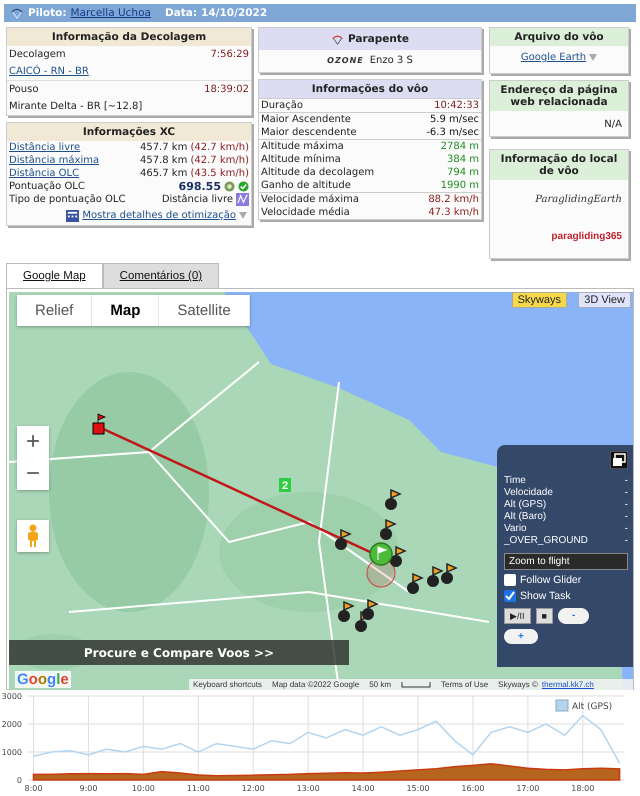  What do you see at coordinates (317, 172) in the screenshot?
I see `row-label: Altitude da decolagem` at bounding box center [317, 172].